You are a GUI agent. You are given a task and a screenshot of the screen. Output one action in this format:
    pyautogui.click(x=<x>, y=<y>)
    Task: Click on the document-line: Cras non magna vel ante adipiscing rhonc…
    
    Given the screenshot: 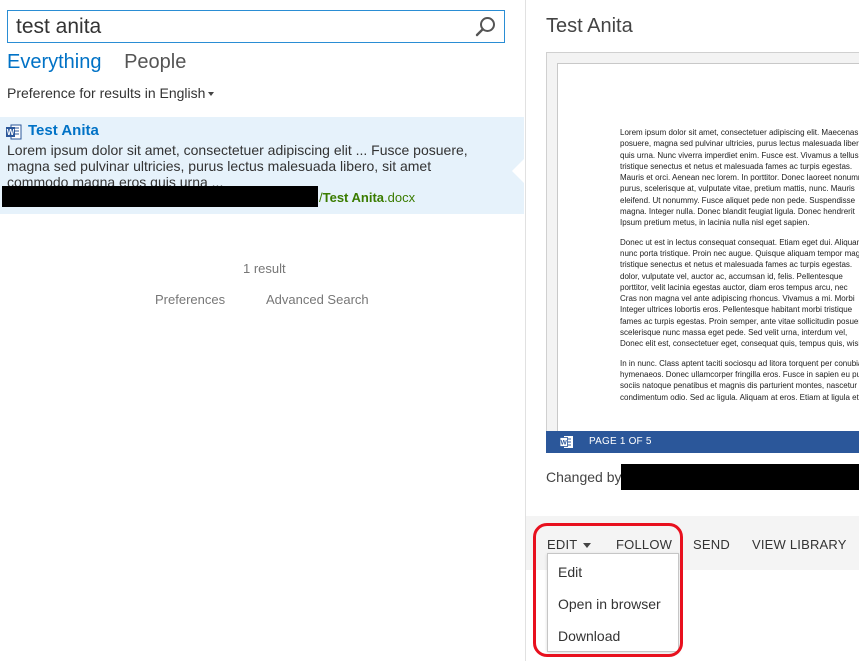 What is the action you would take?
    pyautogui.click(x=737, y=299)
    